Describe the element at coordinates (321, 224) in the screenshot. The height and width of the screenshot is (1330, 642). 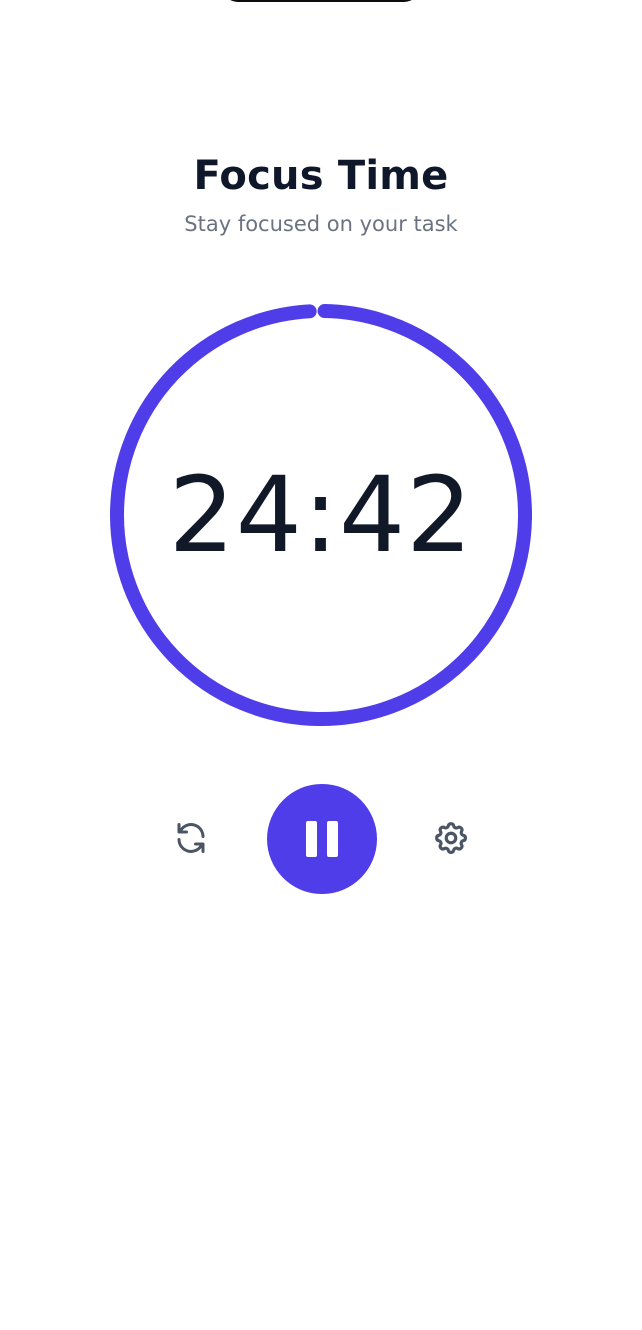
I see `page-subtitle: Stay focused on your task` at that location.